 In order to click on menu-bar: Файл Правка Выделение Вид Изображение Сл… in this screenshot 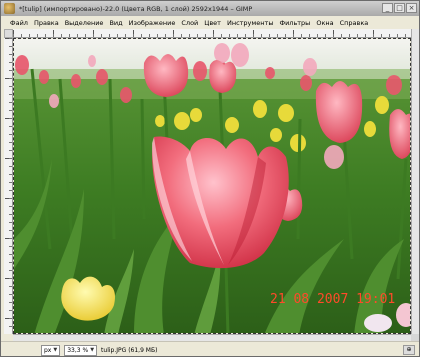, I will do `click(210, 22)`.